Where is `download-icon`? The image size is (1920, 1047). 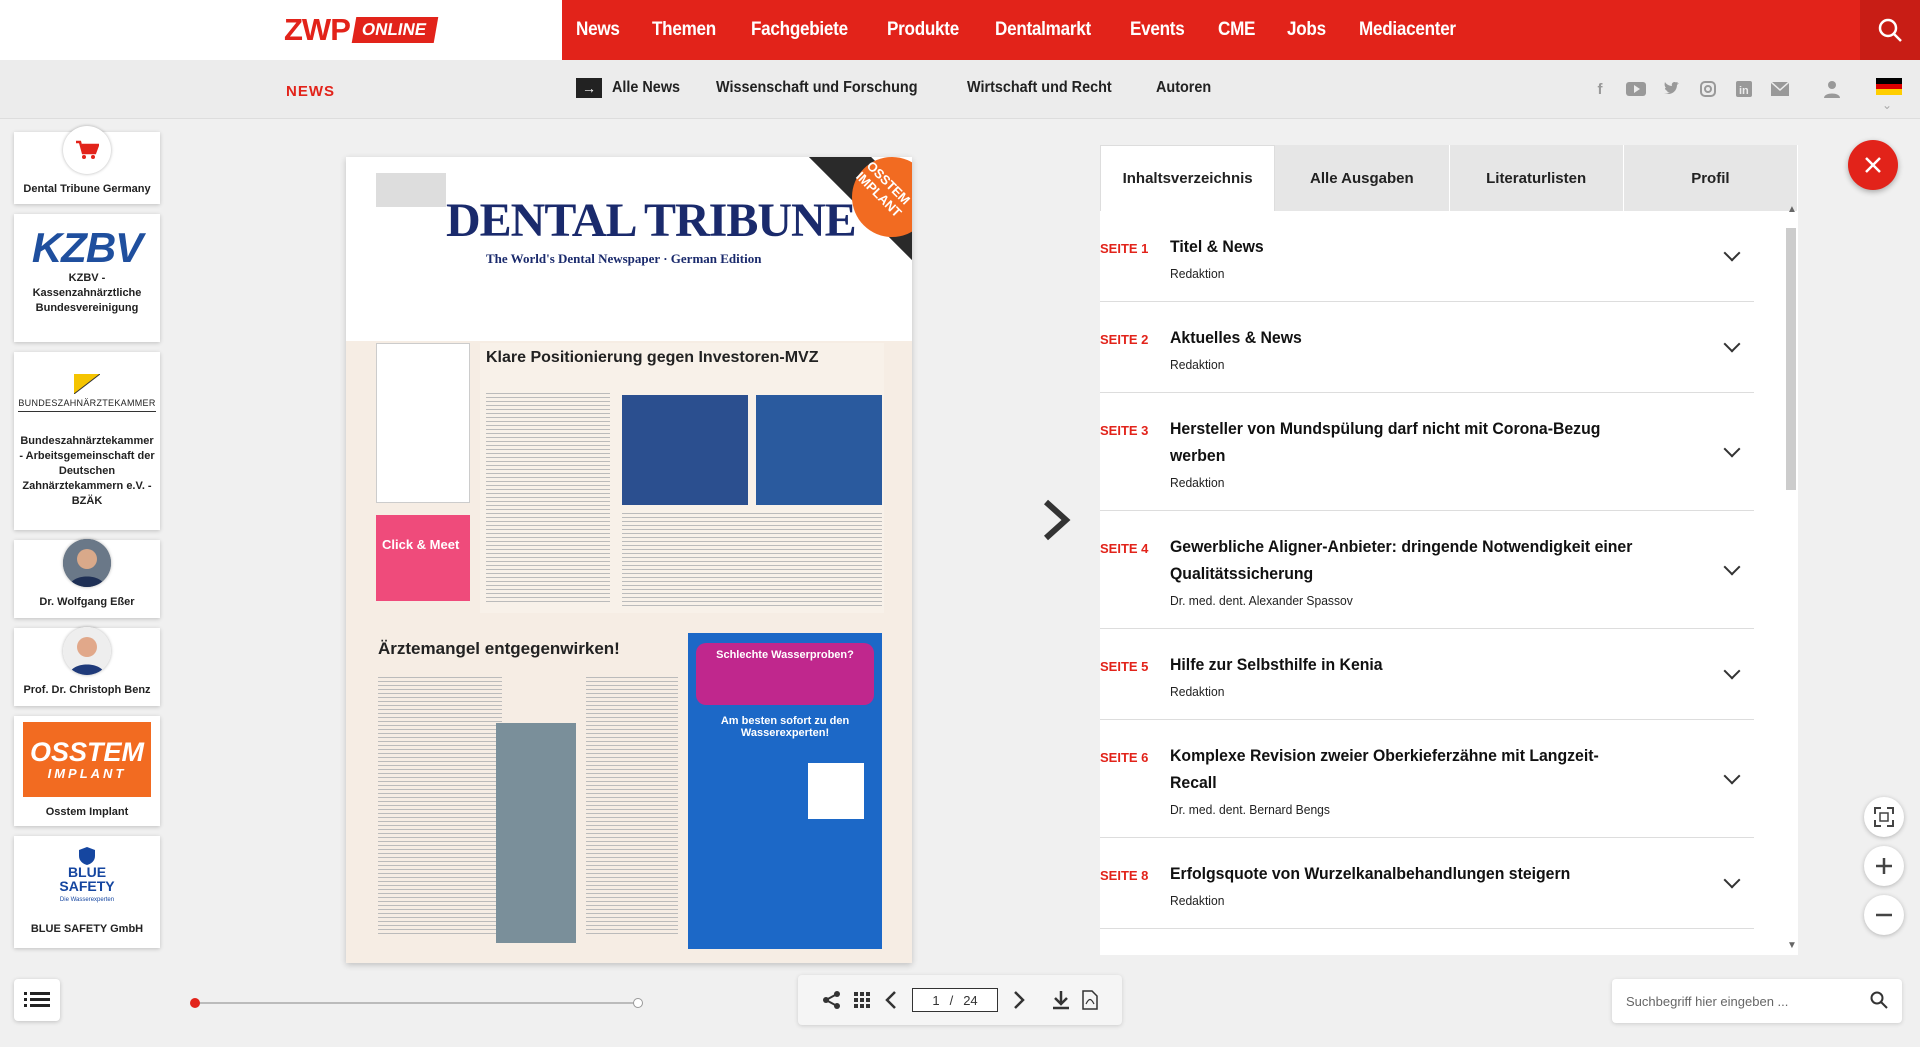 download-icon is located at coordinates (1061, 1000).